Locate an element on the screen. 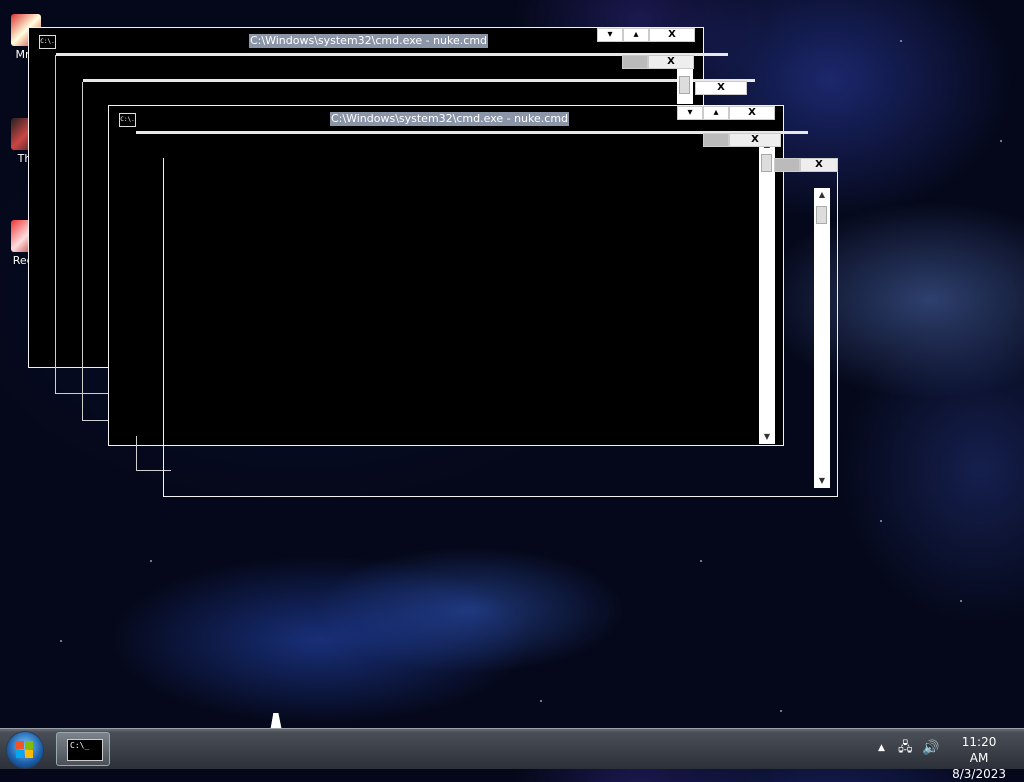  volume-icon: 🔊 is located at coordinates (930, 748).